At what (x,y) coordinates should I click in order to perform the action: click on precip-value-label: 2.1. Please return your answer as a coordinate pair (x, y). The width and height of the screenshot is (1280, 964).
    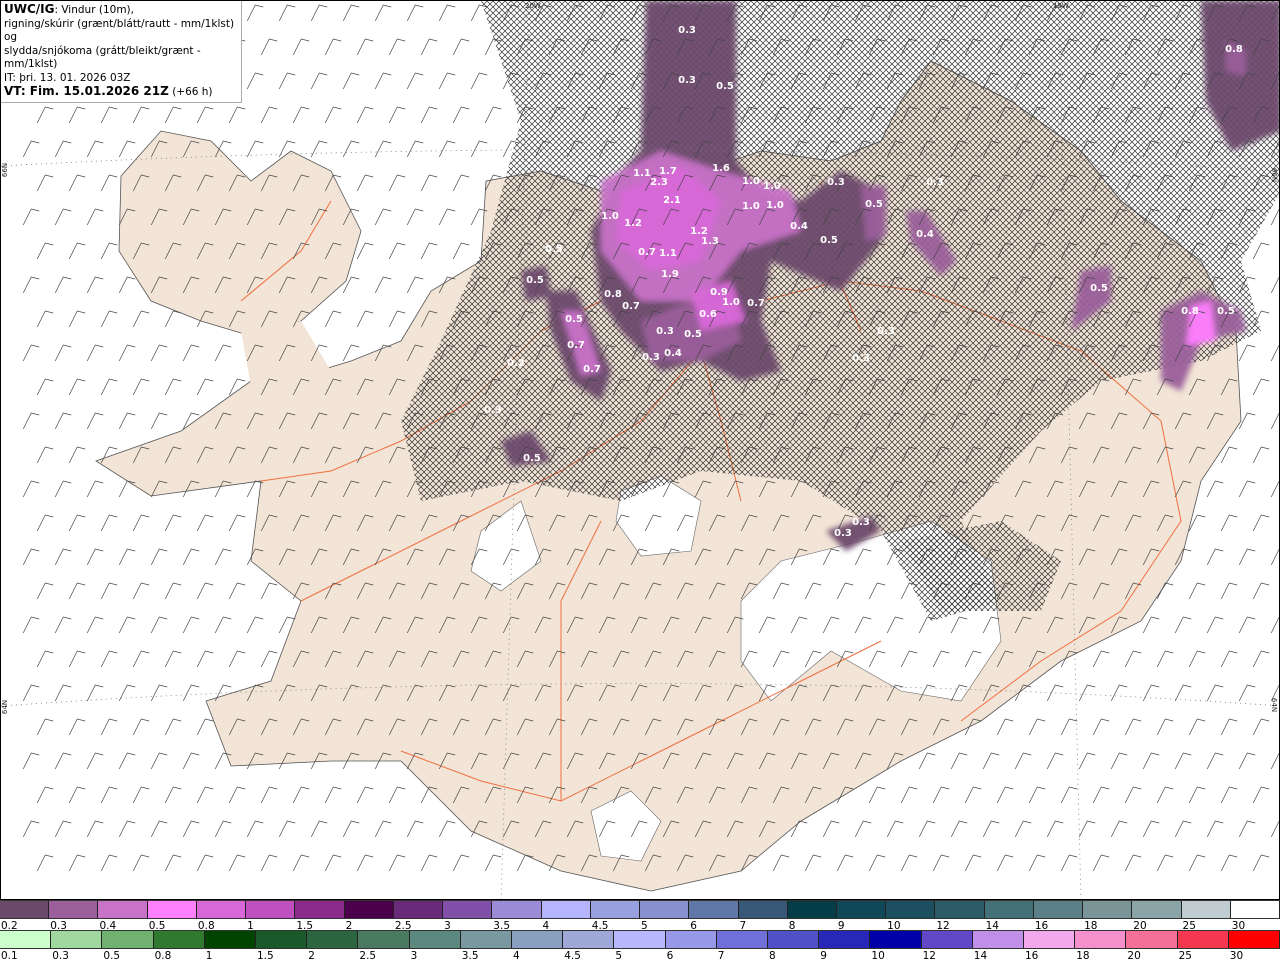
    Looking at the image, I should click on (672, 200).